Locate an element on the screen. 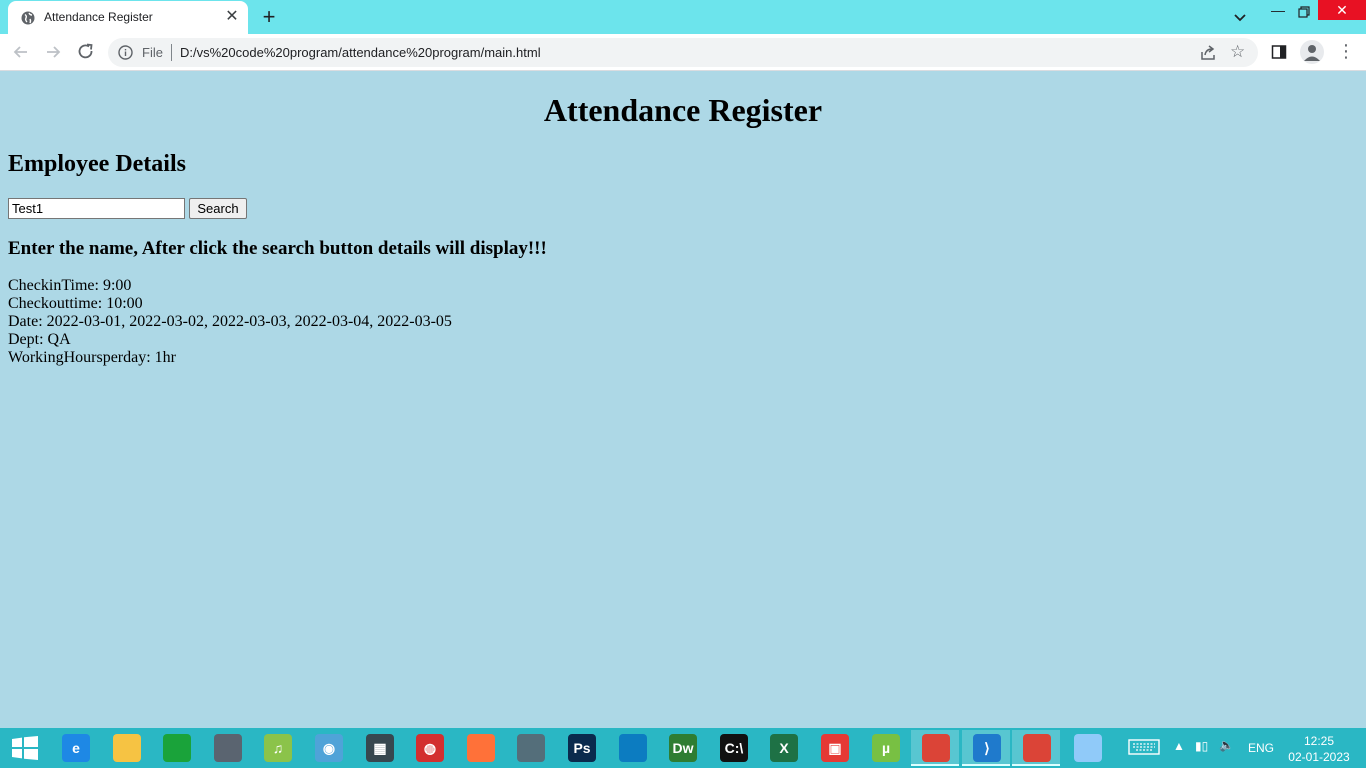 This screenshot has width=1366, height=768. notepad-icon is located at coordinates (1088, 748).